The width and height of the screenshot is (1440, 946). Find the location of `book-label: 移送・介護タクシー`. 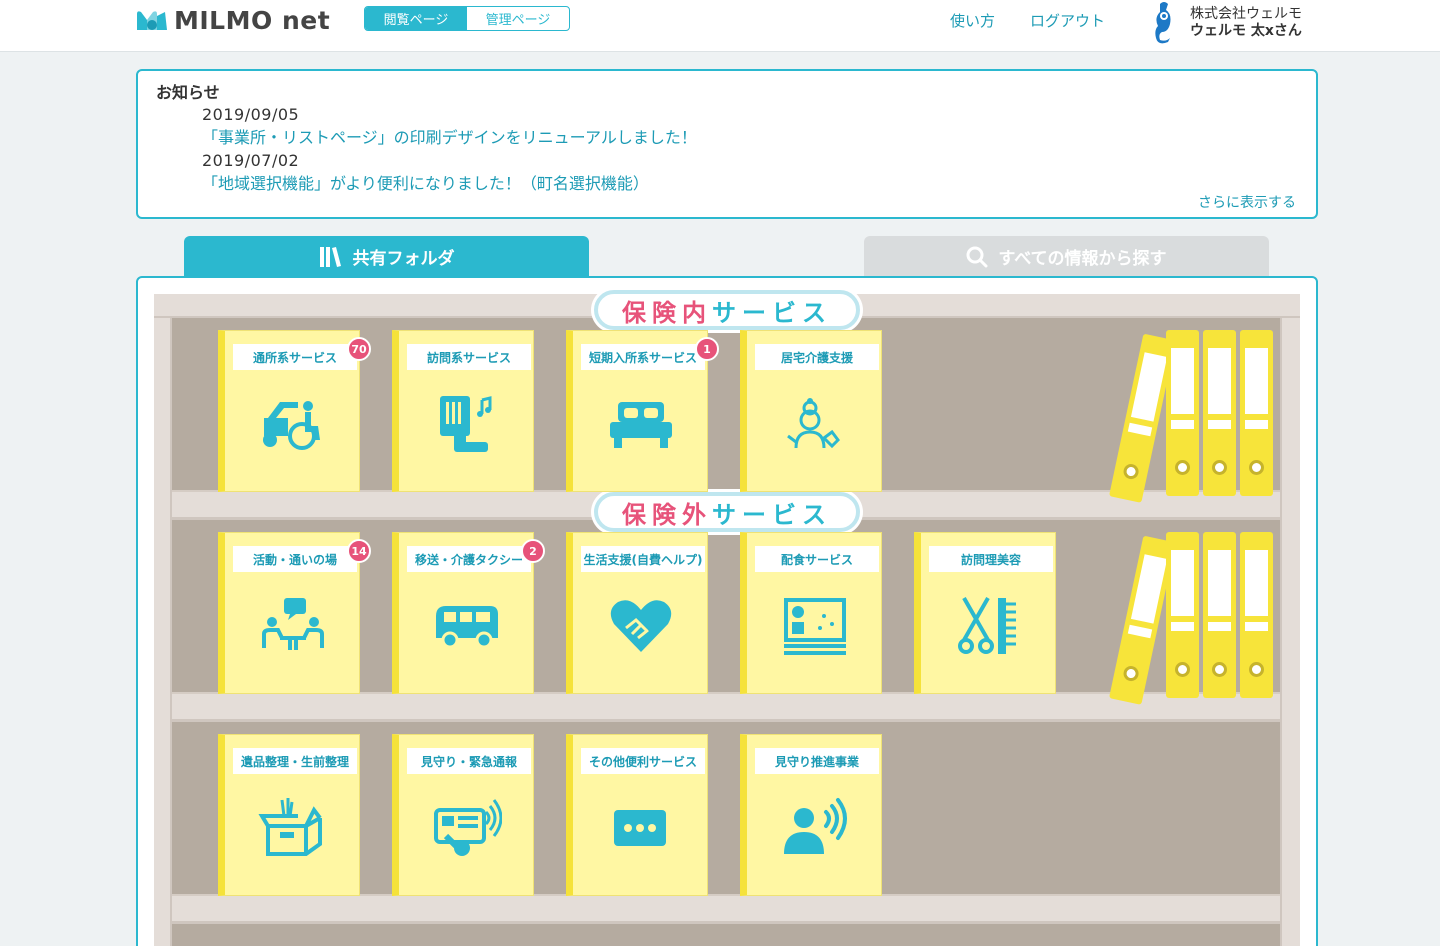

book-label: 移送・介護タクシー is located at coordinates (469, 559).